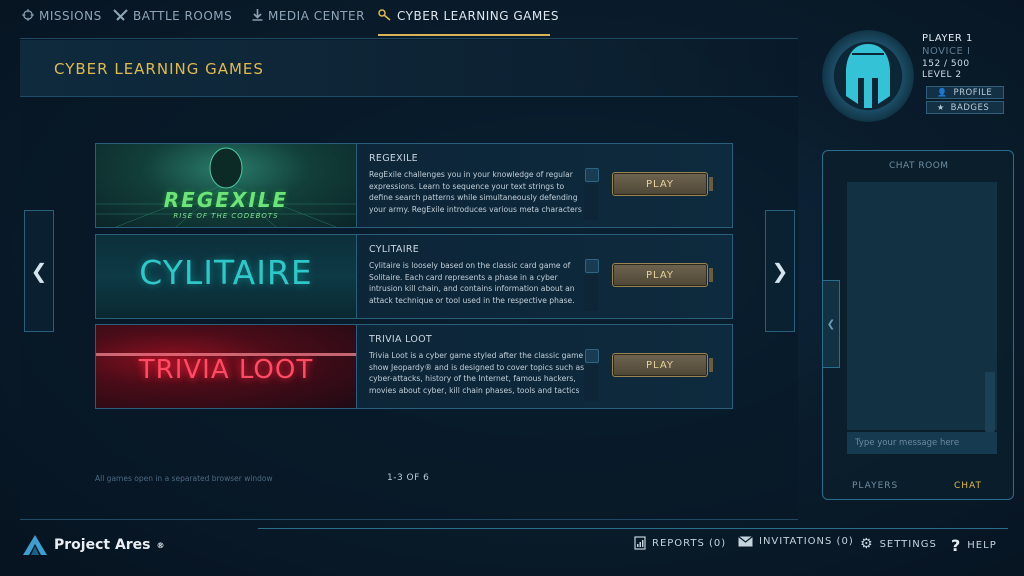  Describe the element at coordinates (942, 75) in the screenshot. I see `player-level: LEVEL 2` at that location.